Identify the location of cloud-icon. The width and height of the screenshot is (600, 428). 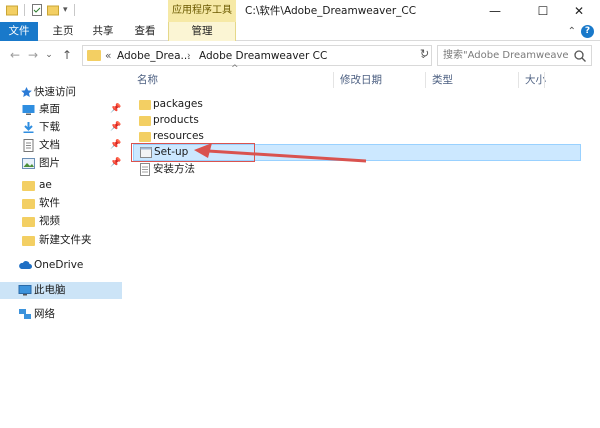
(25, 265).